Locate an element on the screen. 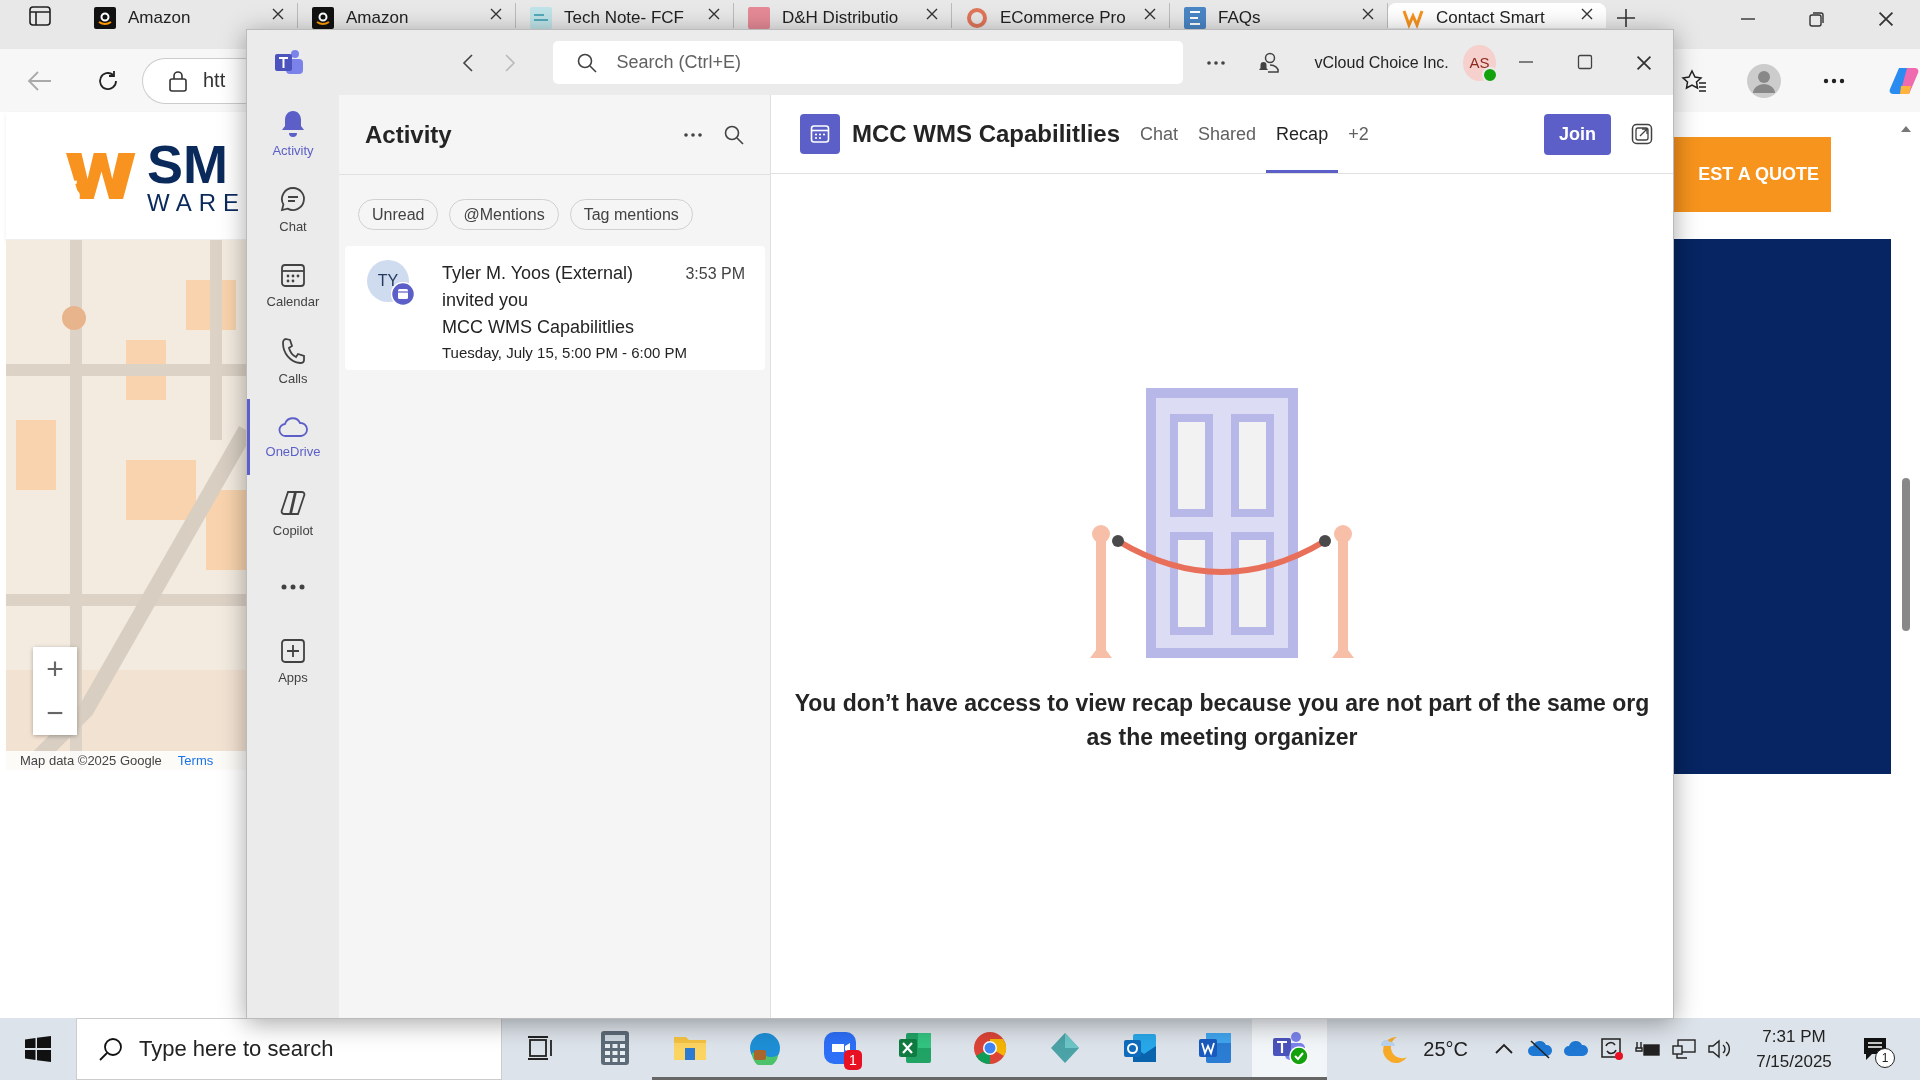 This screenshot has width=1920, height=1080. activity-card: TY Tyler M. Yoos (External) 3:53 PM invited you MCC WMS Capabilitlies Tuesday, July 15, 5:00 PM - 6:00 PM is located at coordinates (555, 308).